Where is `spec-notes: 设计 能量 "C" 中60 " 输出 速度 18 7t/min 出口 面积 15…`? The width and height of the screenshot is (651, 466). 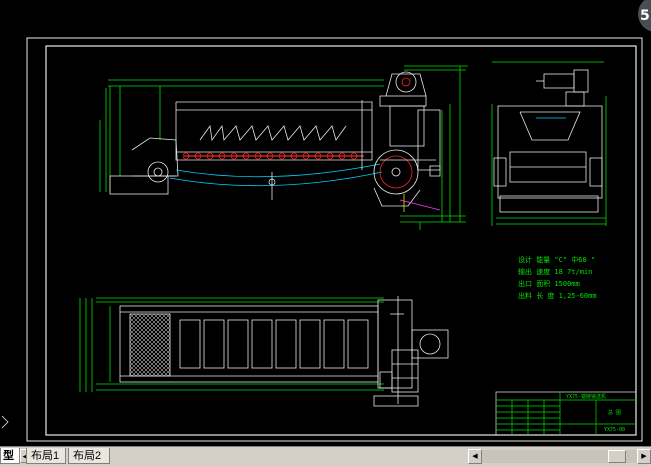
spec-notes: 设计 能量 "C" 中60 " 输出 速度 18 7t/min 出口 面积 15… is located at coordinates (557, 277).